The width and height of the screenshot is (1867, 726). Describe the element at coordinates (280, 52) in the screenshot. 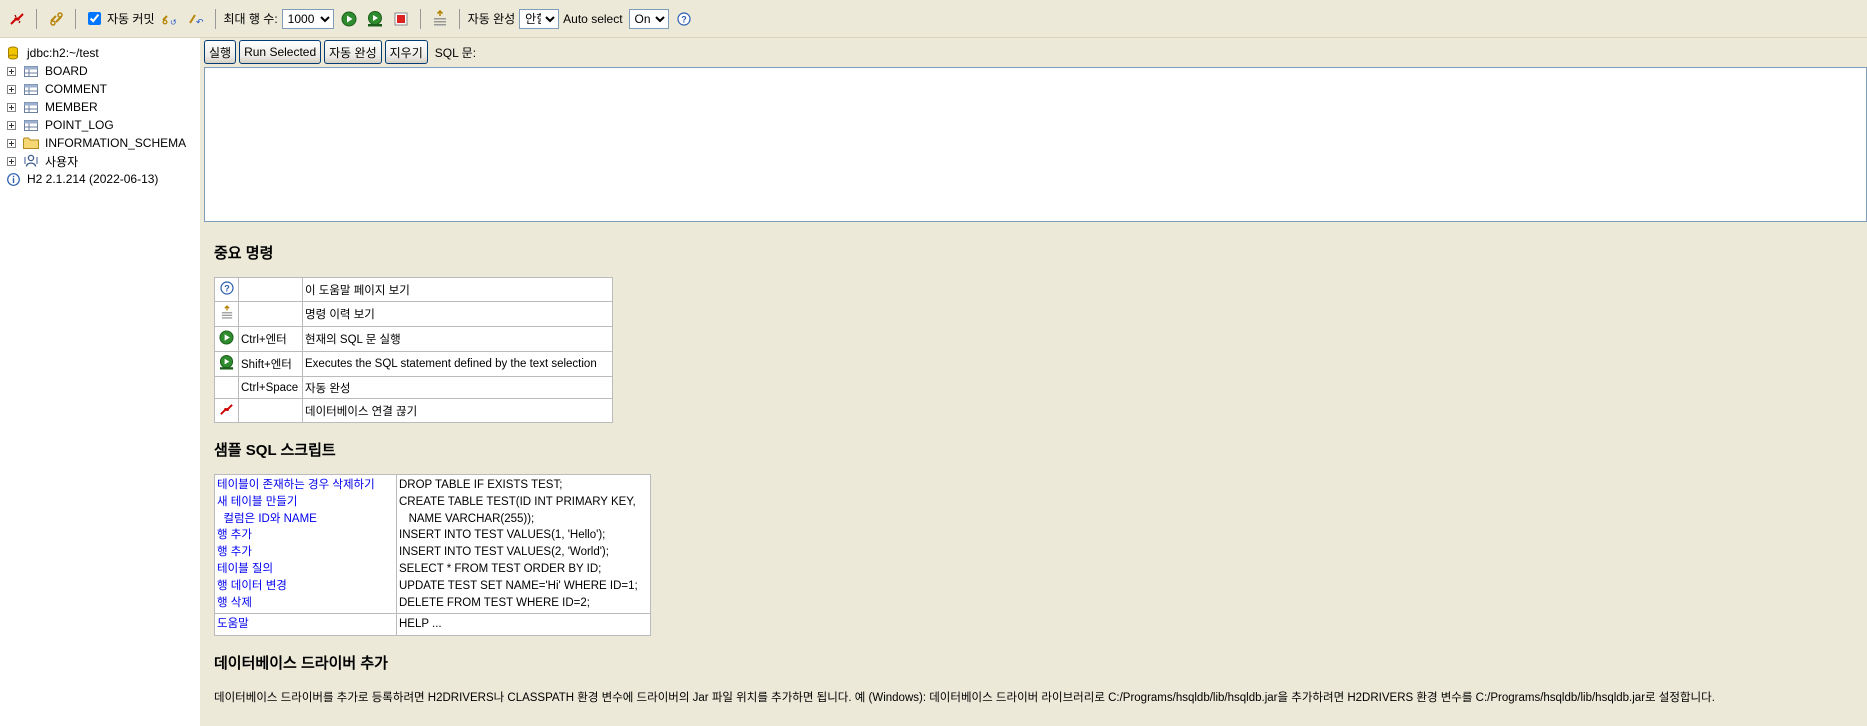

I see `run-selected-button: Run Selected` at that location.